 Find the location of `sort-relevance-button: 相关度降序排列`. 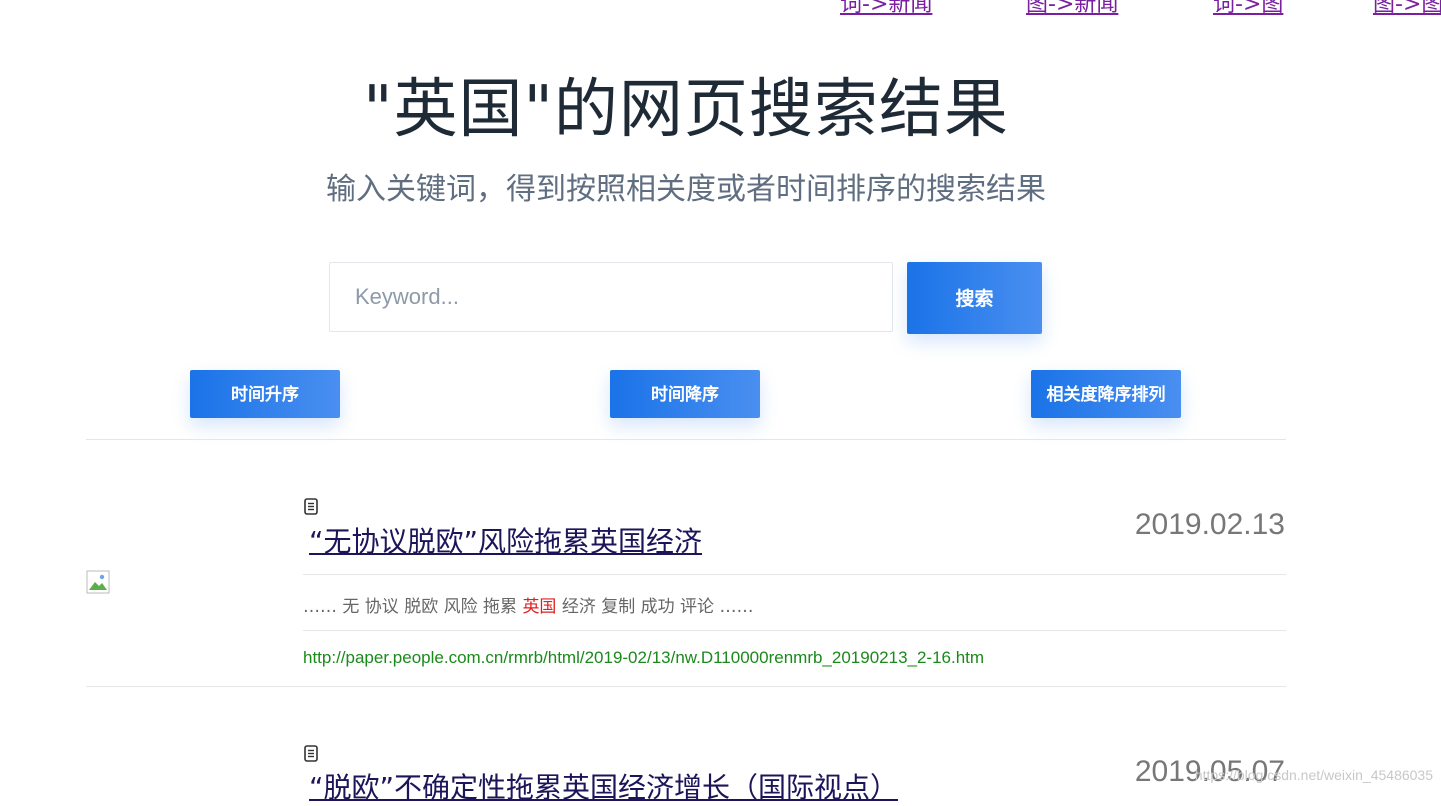

sort-relevance-button: 相关度降序排列 is located at coordinates (1106, 394).